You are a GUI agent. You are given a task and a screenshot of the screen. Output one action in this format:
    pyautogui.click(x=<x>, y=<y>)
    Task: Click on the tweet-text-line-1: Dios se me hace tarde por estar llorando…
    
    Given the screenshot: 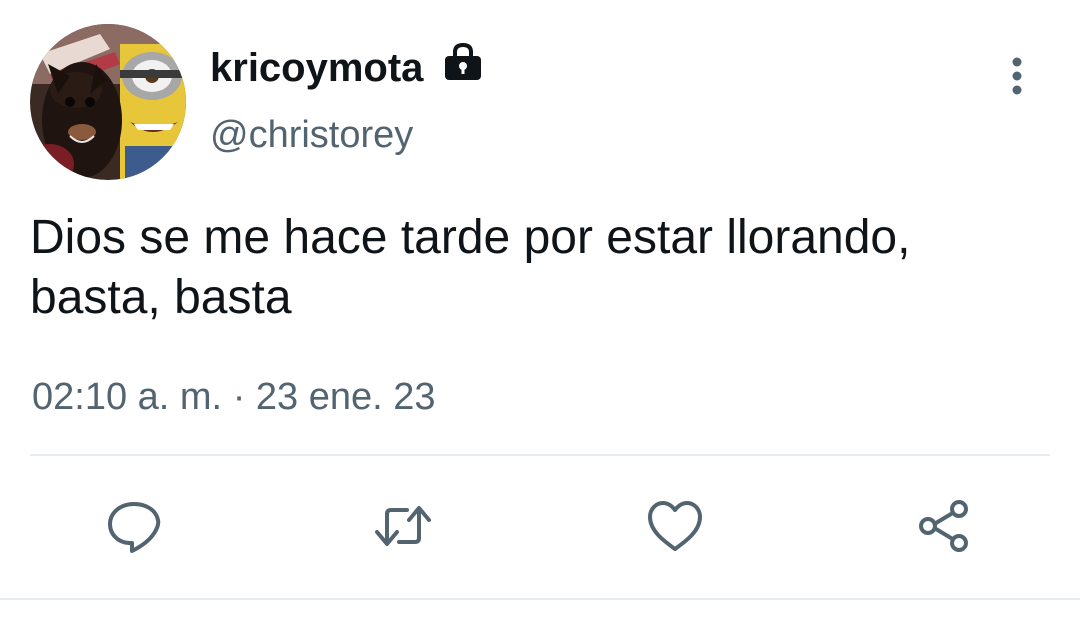 What is the action you would take?
    pyautogui.click(x=470, y=237)
    